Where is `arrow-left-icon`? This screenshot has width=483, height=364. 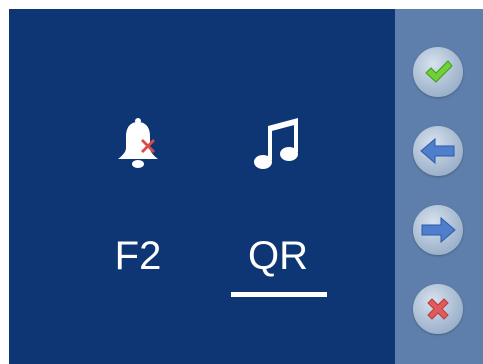
arrow-left-icon is located at coordinates (437, 151).